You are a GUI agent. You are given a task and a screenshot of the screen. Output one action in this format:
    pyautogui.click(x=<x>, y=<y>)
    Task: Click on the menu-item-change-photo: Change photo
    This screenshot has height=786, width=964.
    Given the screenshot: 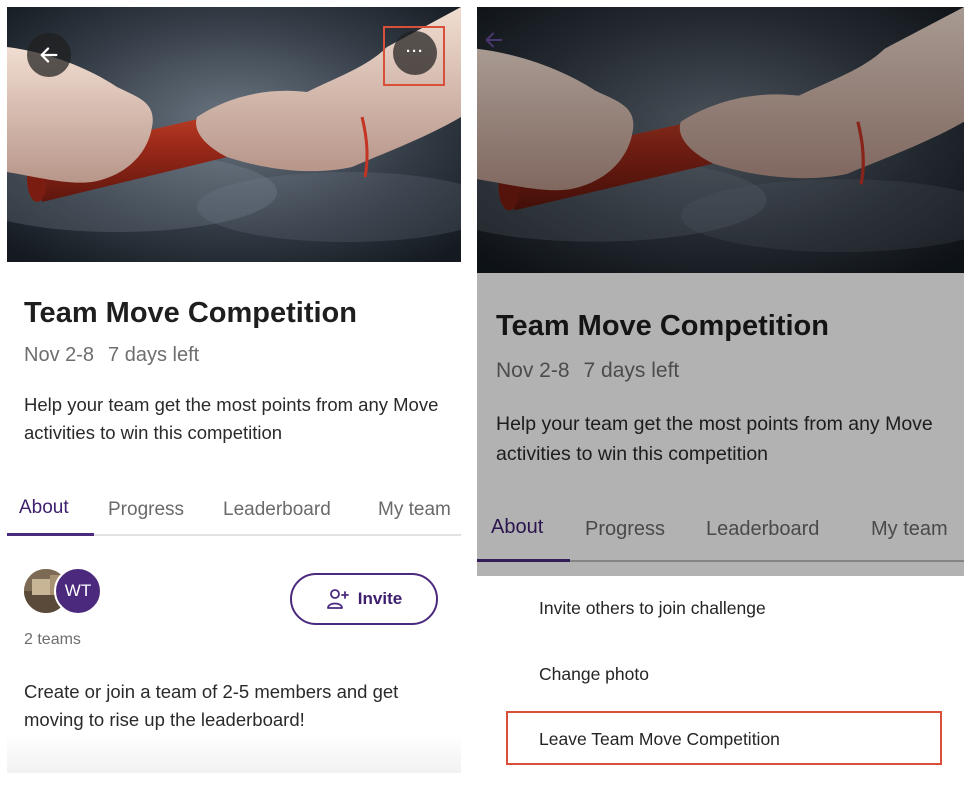 What is the action you would take?
    pyautogui.click(x=594, y=674)
    